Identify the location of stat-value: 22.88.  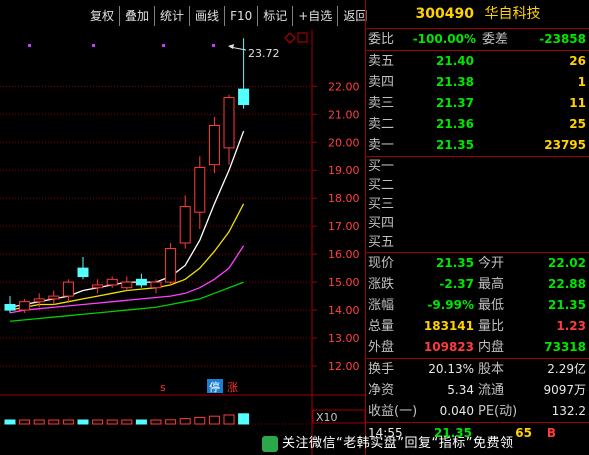
(567, 284).